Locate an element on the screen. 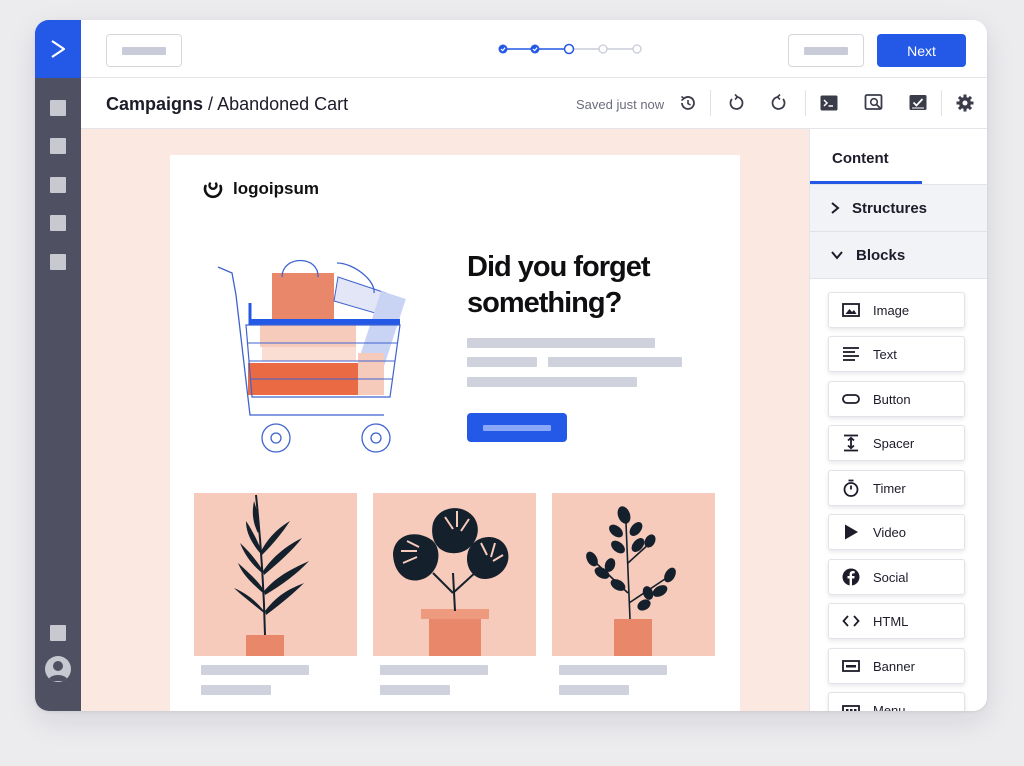  block-spacer: Spacer is located at coordinates (896, 443).